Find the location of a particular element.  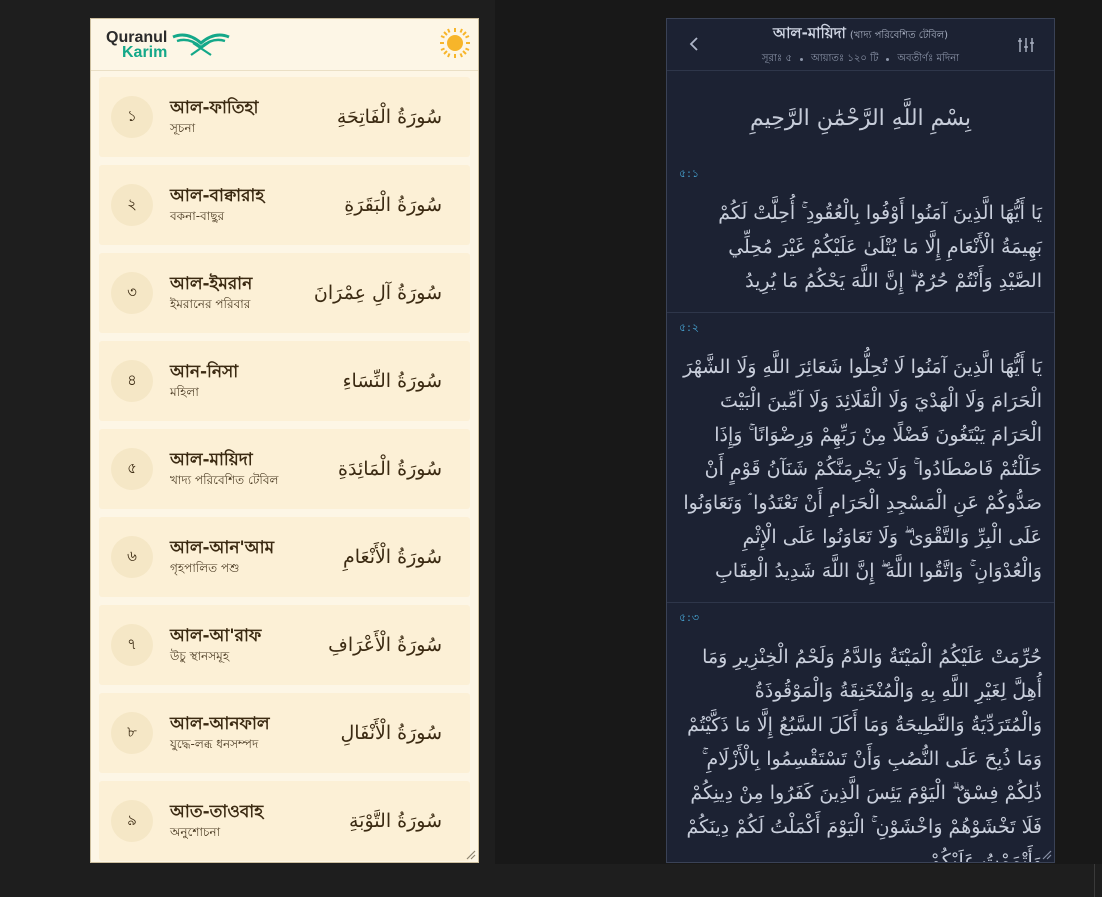

window-edge is located at coordinates (1098, 880).